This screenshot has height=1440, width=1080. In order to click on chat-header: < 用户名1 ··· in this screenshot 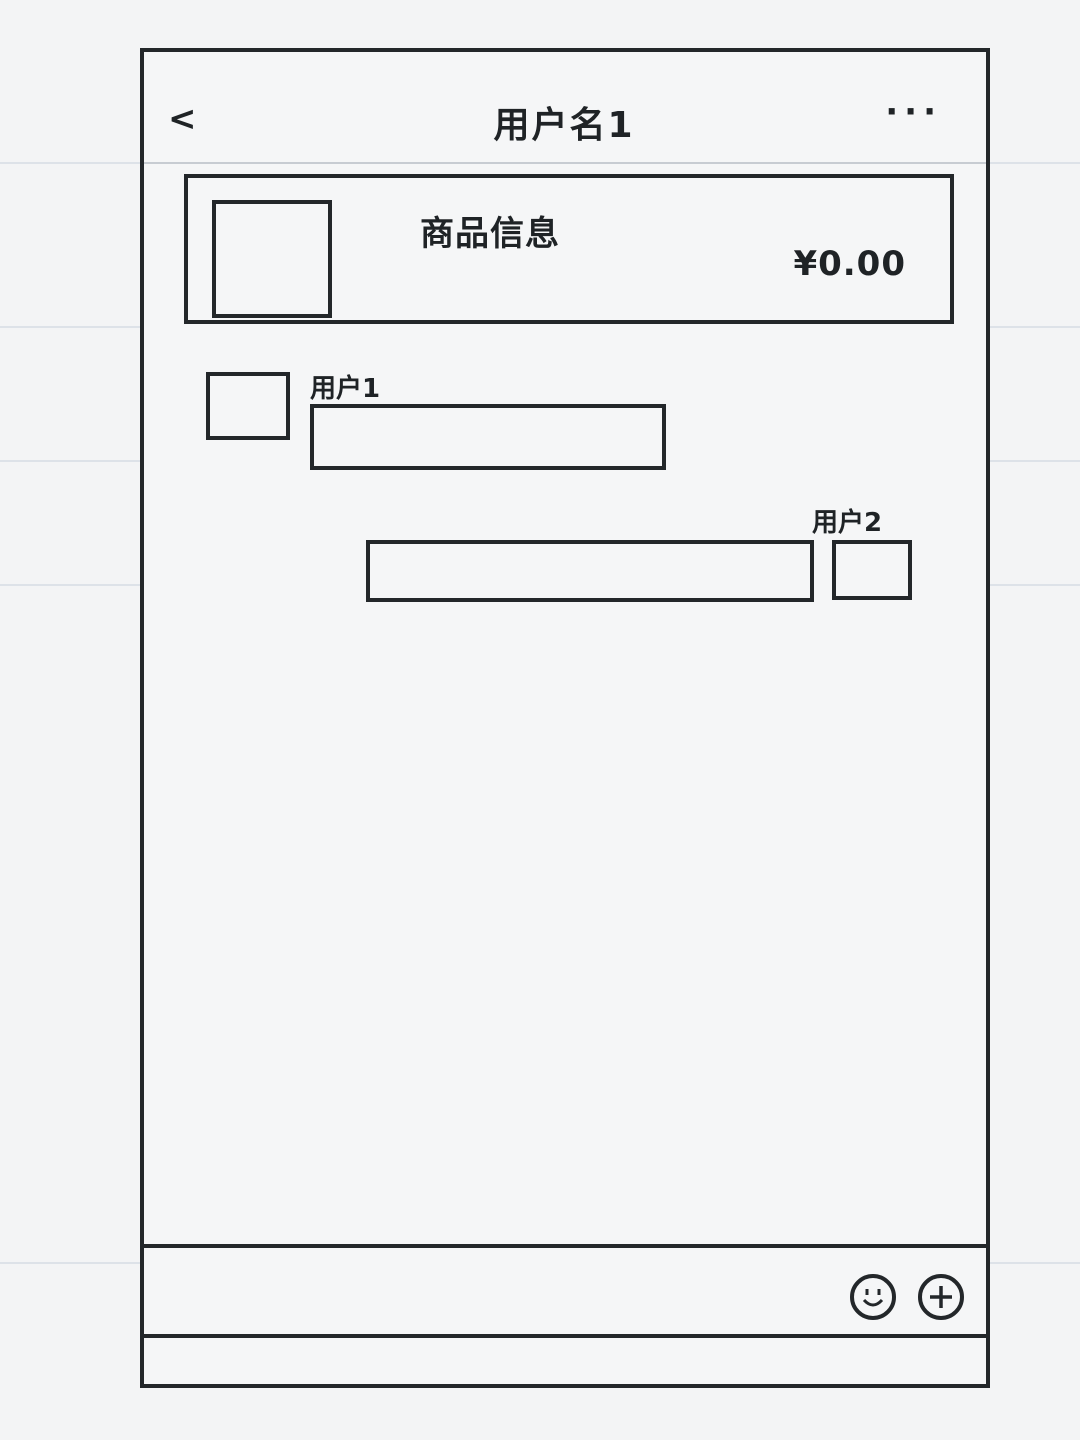, I will do `click(565, 108)`.